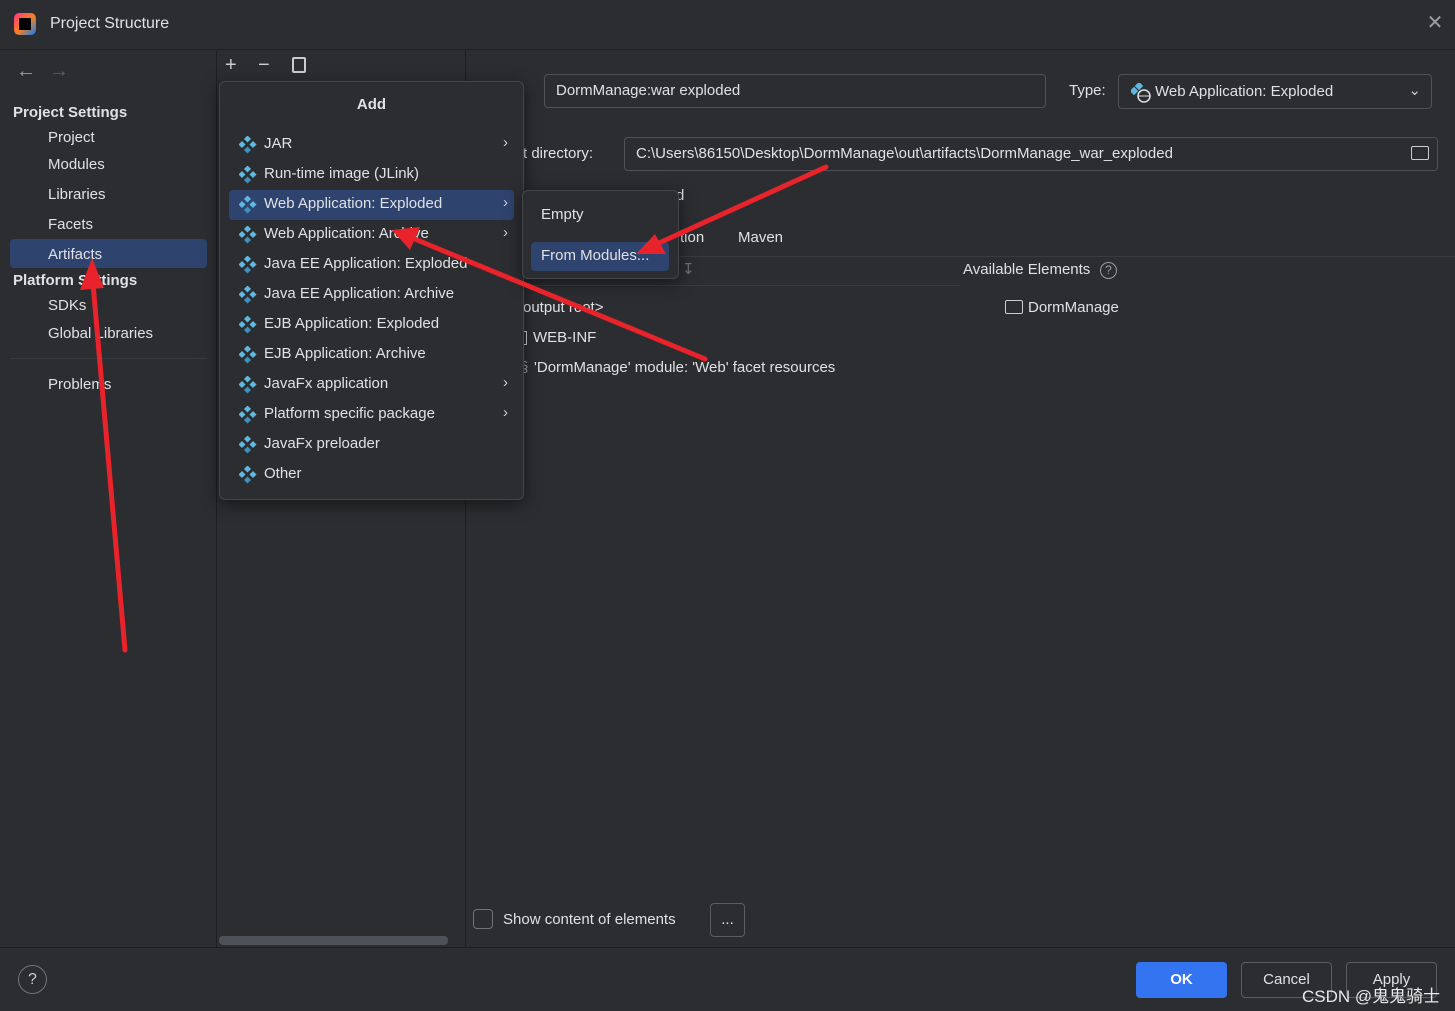 This screenshot has height=1011, width=1455. I want to click on annotation-arrow-artifacts, so click(104, 455).